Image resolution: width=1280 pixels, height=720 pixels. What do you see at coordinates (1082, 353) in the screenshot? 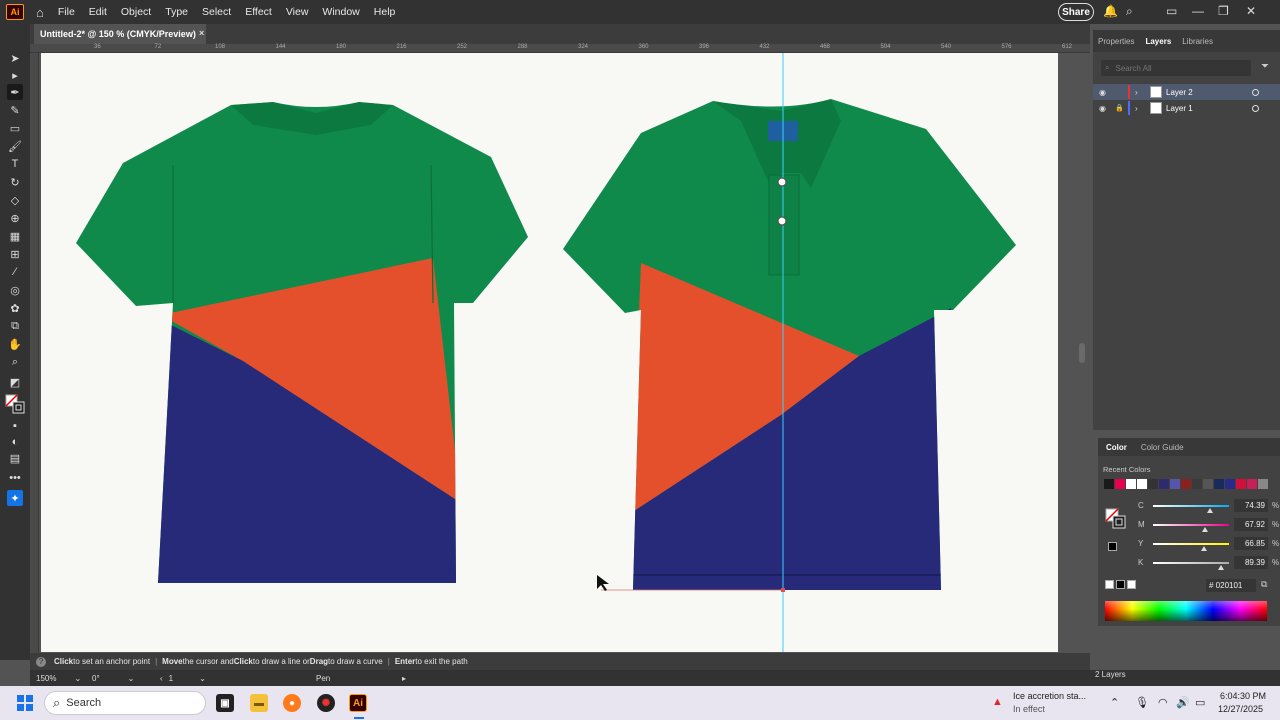
I see `scrollbar-thumb` at bounding box center [1082, 353].